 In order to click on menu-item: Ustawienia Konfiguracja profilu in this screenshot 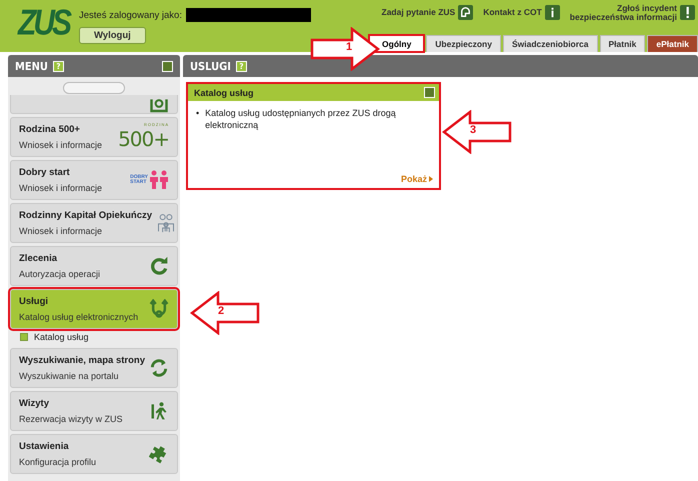, I will do `click(94, 454)`.